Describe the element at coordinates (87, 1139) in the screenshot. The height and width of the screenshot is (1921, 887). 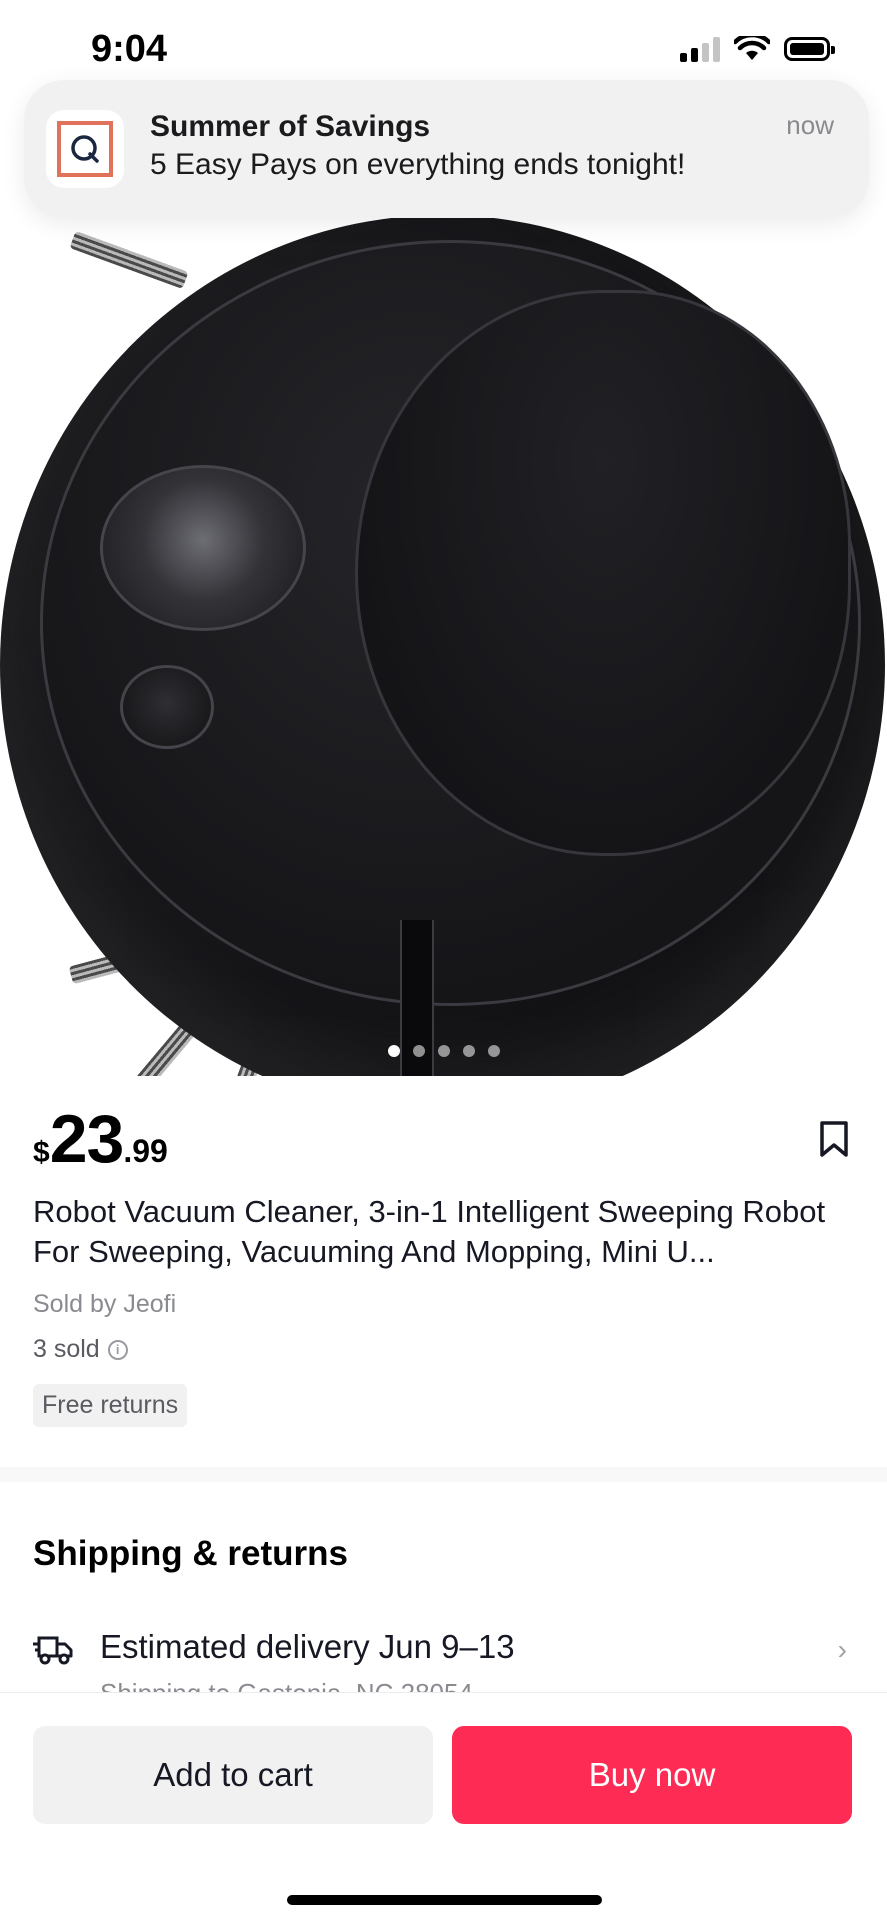
I see `price-integer: 23` at that location.